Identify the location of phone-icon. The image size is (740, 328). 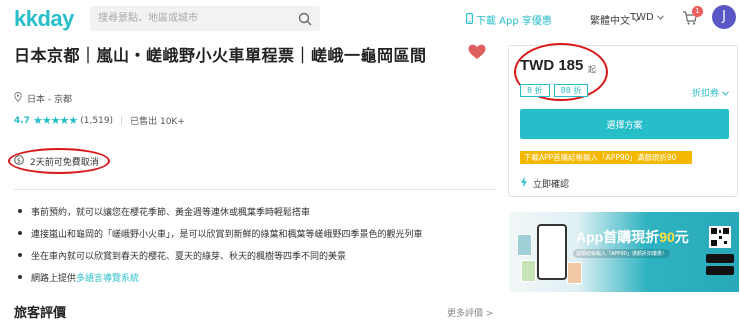
(469, 19).